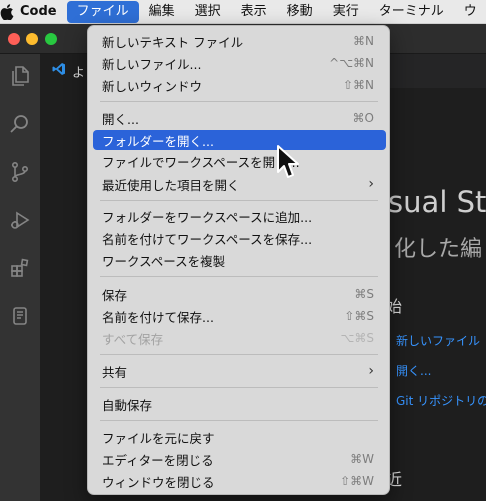 The width and height of the screenshot is (486, 501). I want to click on menu-item-new-text-file: 新しいテキスト ファイル ⌘N, so click(239, 41).